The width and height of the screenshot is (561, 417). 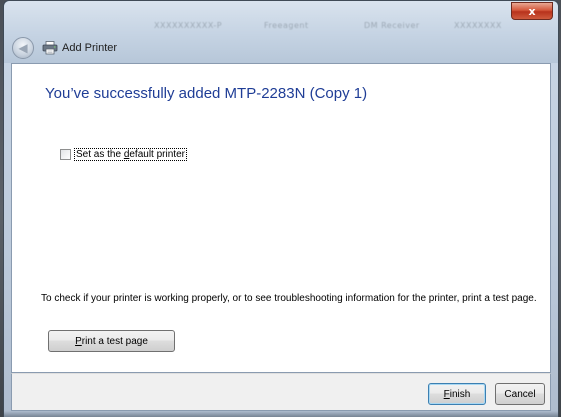 I want to click on default-printer-label: Set as the default printer, so click(x=130, y=154).